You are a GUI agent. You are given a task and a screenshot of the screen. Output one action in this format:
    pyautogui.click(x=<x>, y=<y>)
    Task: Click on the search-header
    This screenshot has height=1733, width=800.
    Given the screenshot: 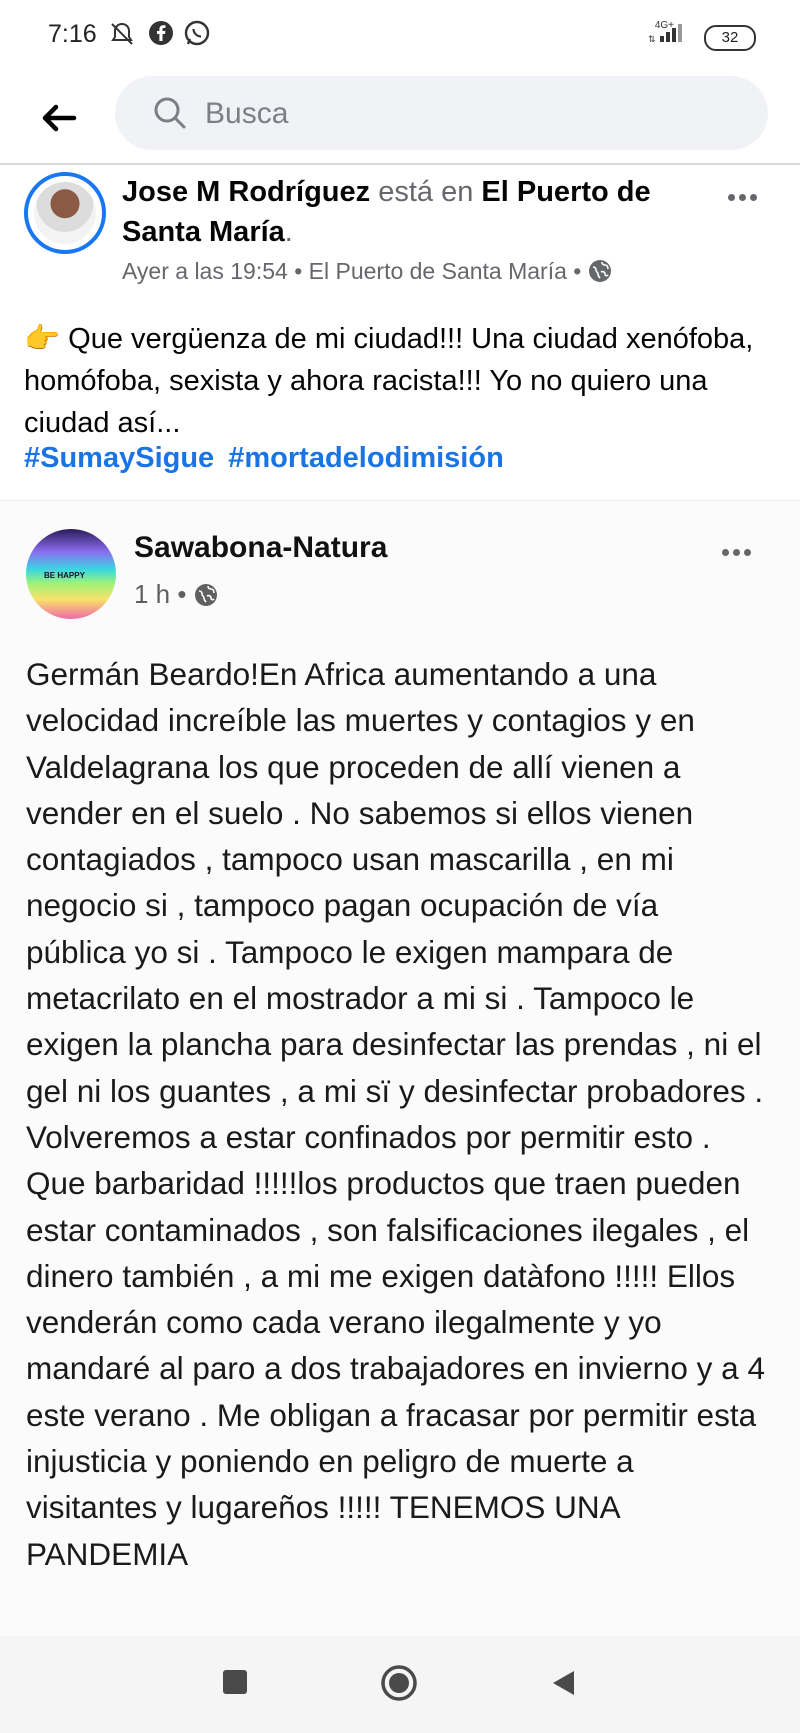 What is the action you would take?
    pyautogui.click(x=400, y=118)
    